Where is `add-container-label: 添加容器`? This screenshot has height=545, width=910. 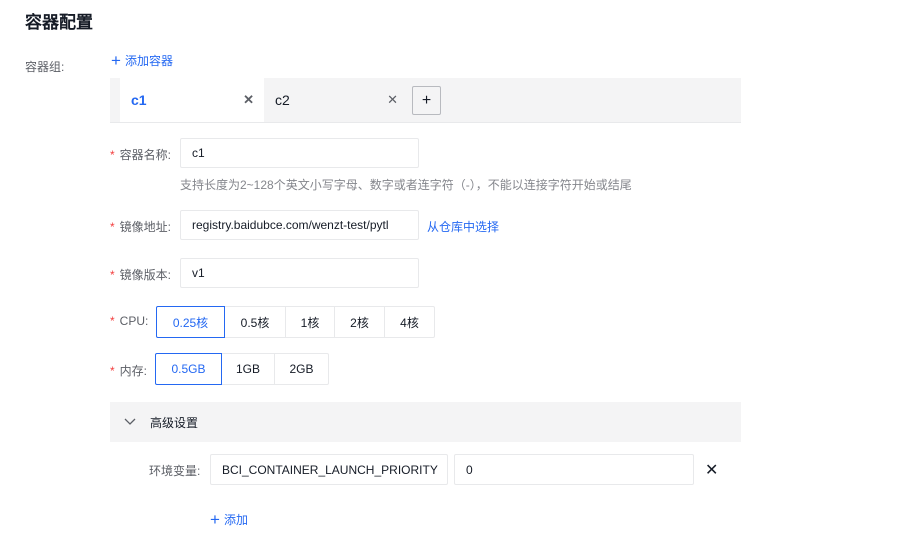 add-container-label: 添加容器 is located at coordinates (148, 61).